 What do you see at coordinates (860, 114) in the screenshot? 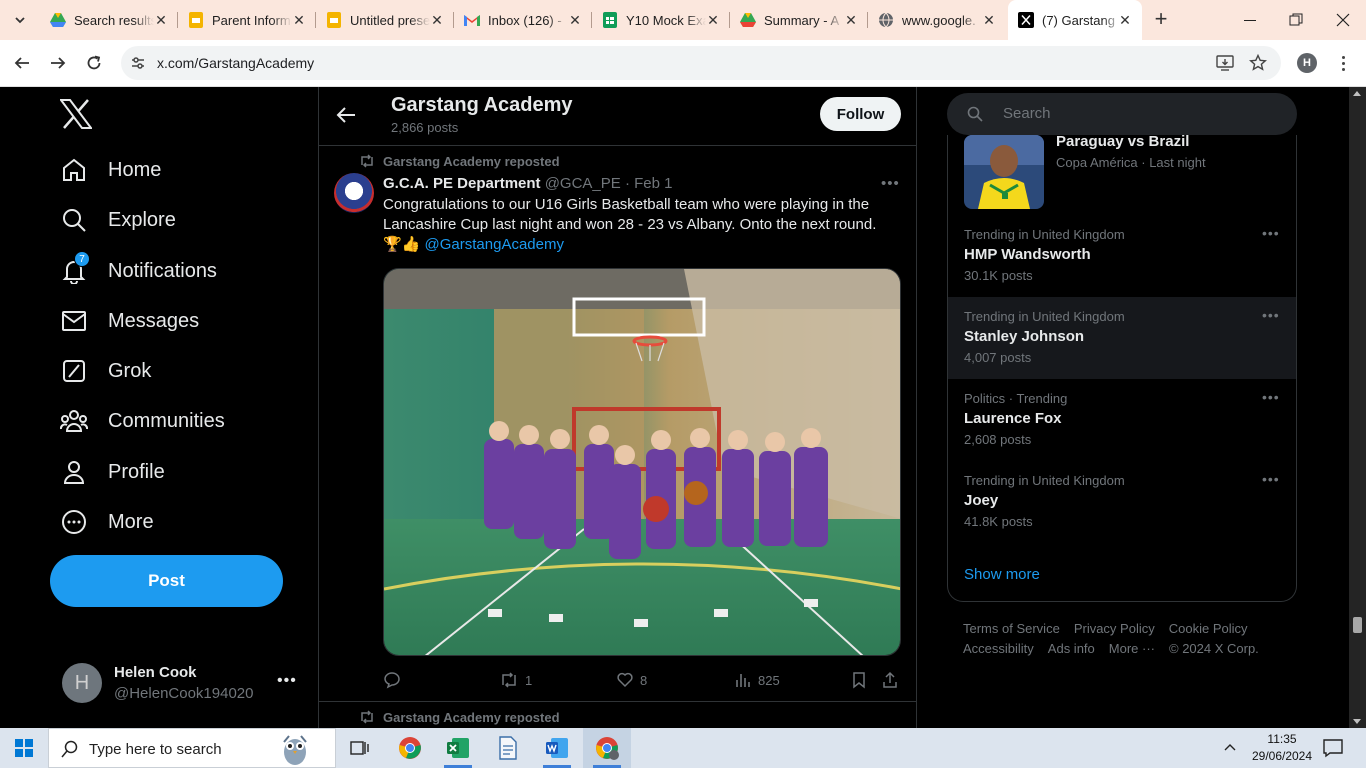
I see `follow-button: Follow` at bounding box center [860, 114].